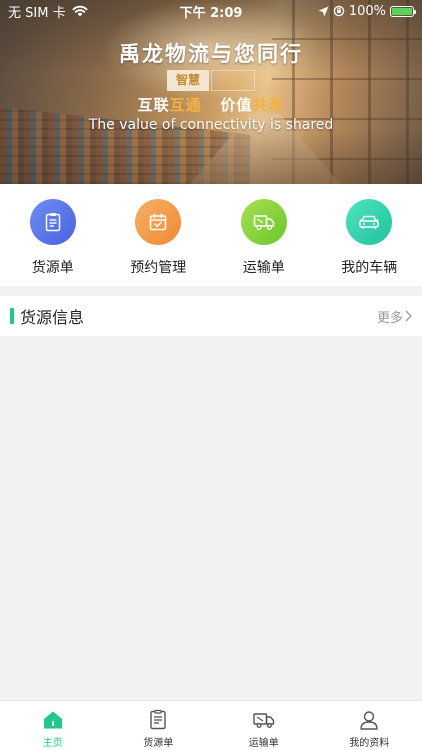  Describe the element at coordinates (211, 316) in the screenshot. I see `cargo-info-section-header: 货源信息 更多` at that location.